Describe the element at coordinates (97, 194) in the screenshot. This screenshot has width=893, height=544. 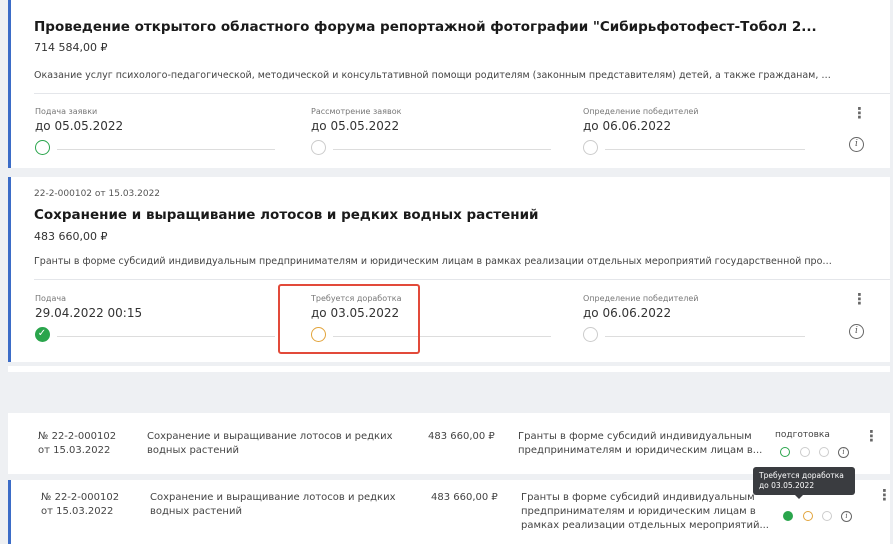
I see `card-number: 22-2-000102 от 15.03.2022` at that location.